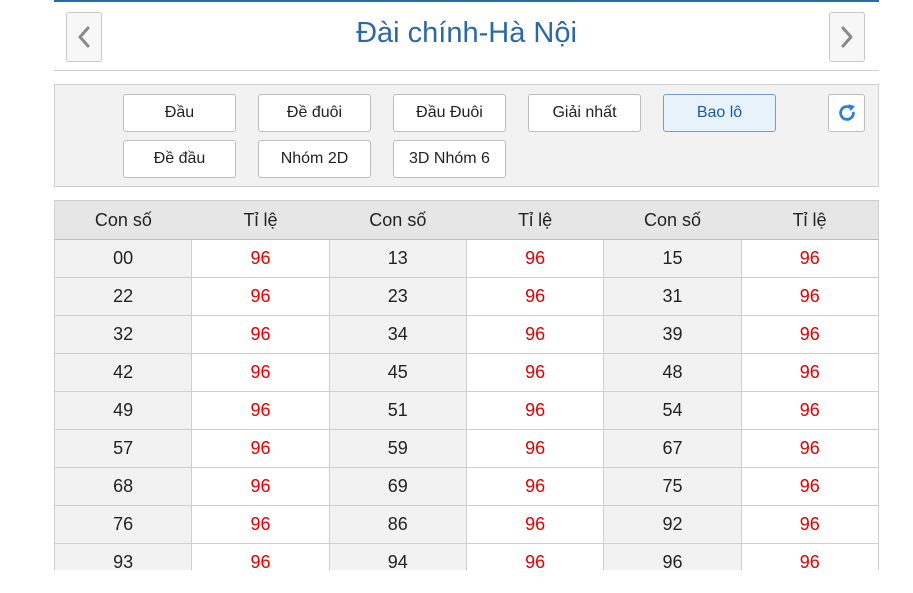 The width and height of the screenshot is (913, 593). What do you see at coordinates (397, 334) in the screenshot?
I see `number-cell: 34` at bounding box center [397, 334].